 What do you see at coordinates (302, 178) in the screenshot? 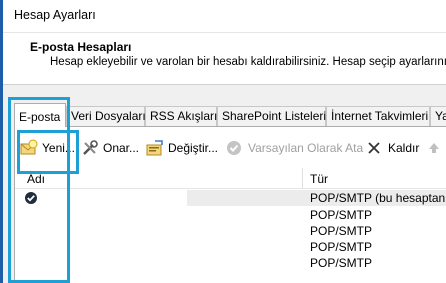
I see `column-separator` at bounding box center [302, 178].